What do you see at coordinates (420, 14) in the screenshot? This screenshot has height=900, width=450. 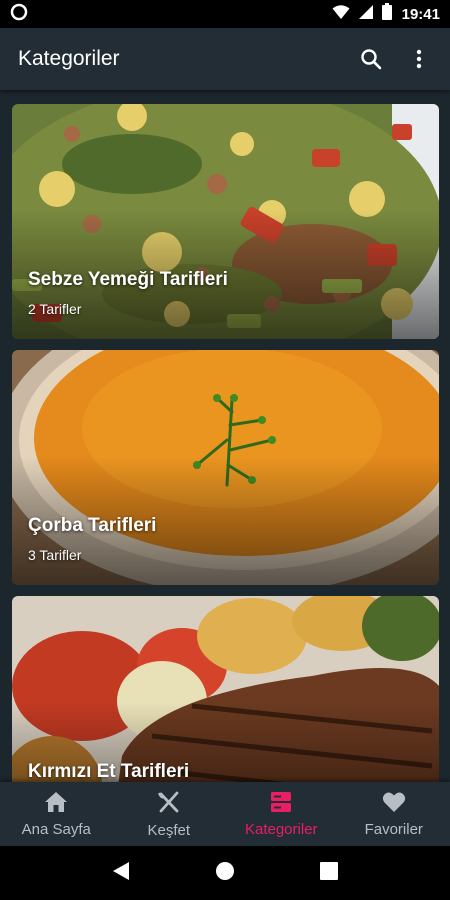 I see `status-time: 19:41` at bounding box center [420, 14].